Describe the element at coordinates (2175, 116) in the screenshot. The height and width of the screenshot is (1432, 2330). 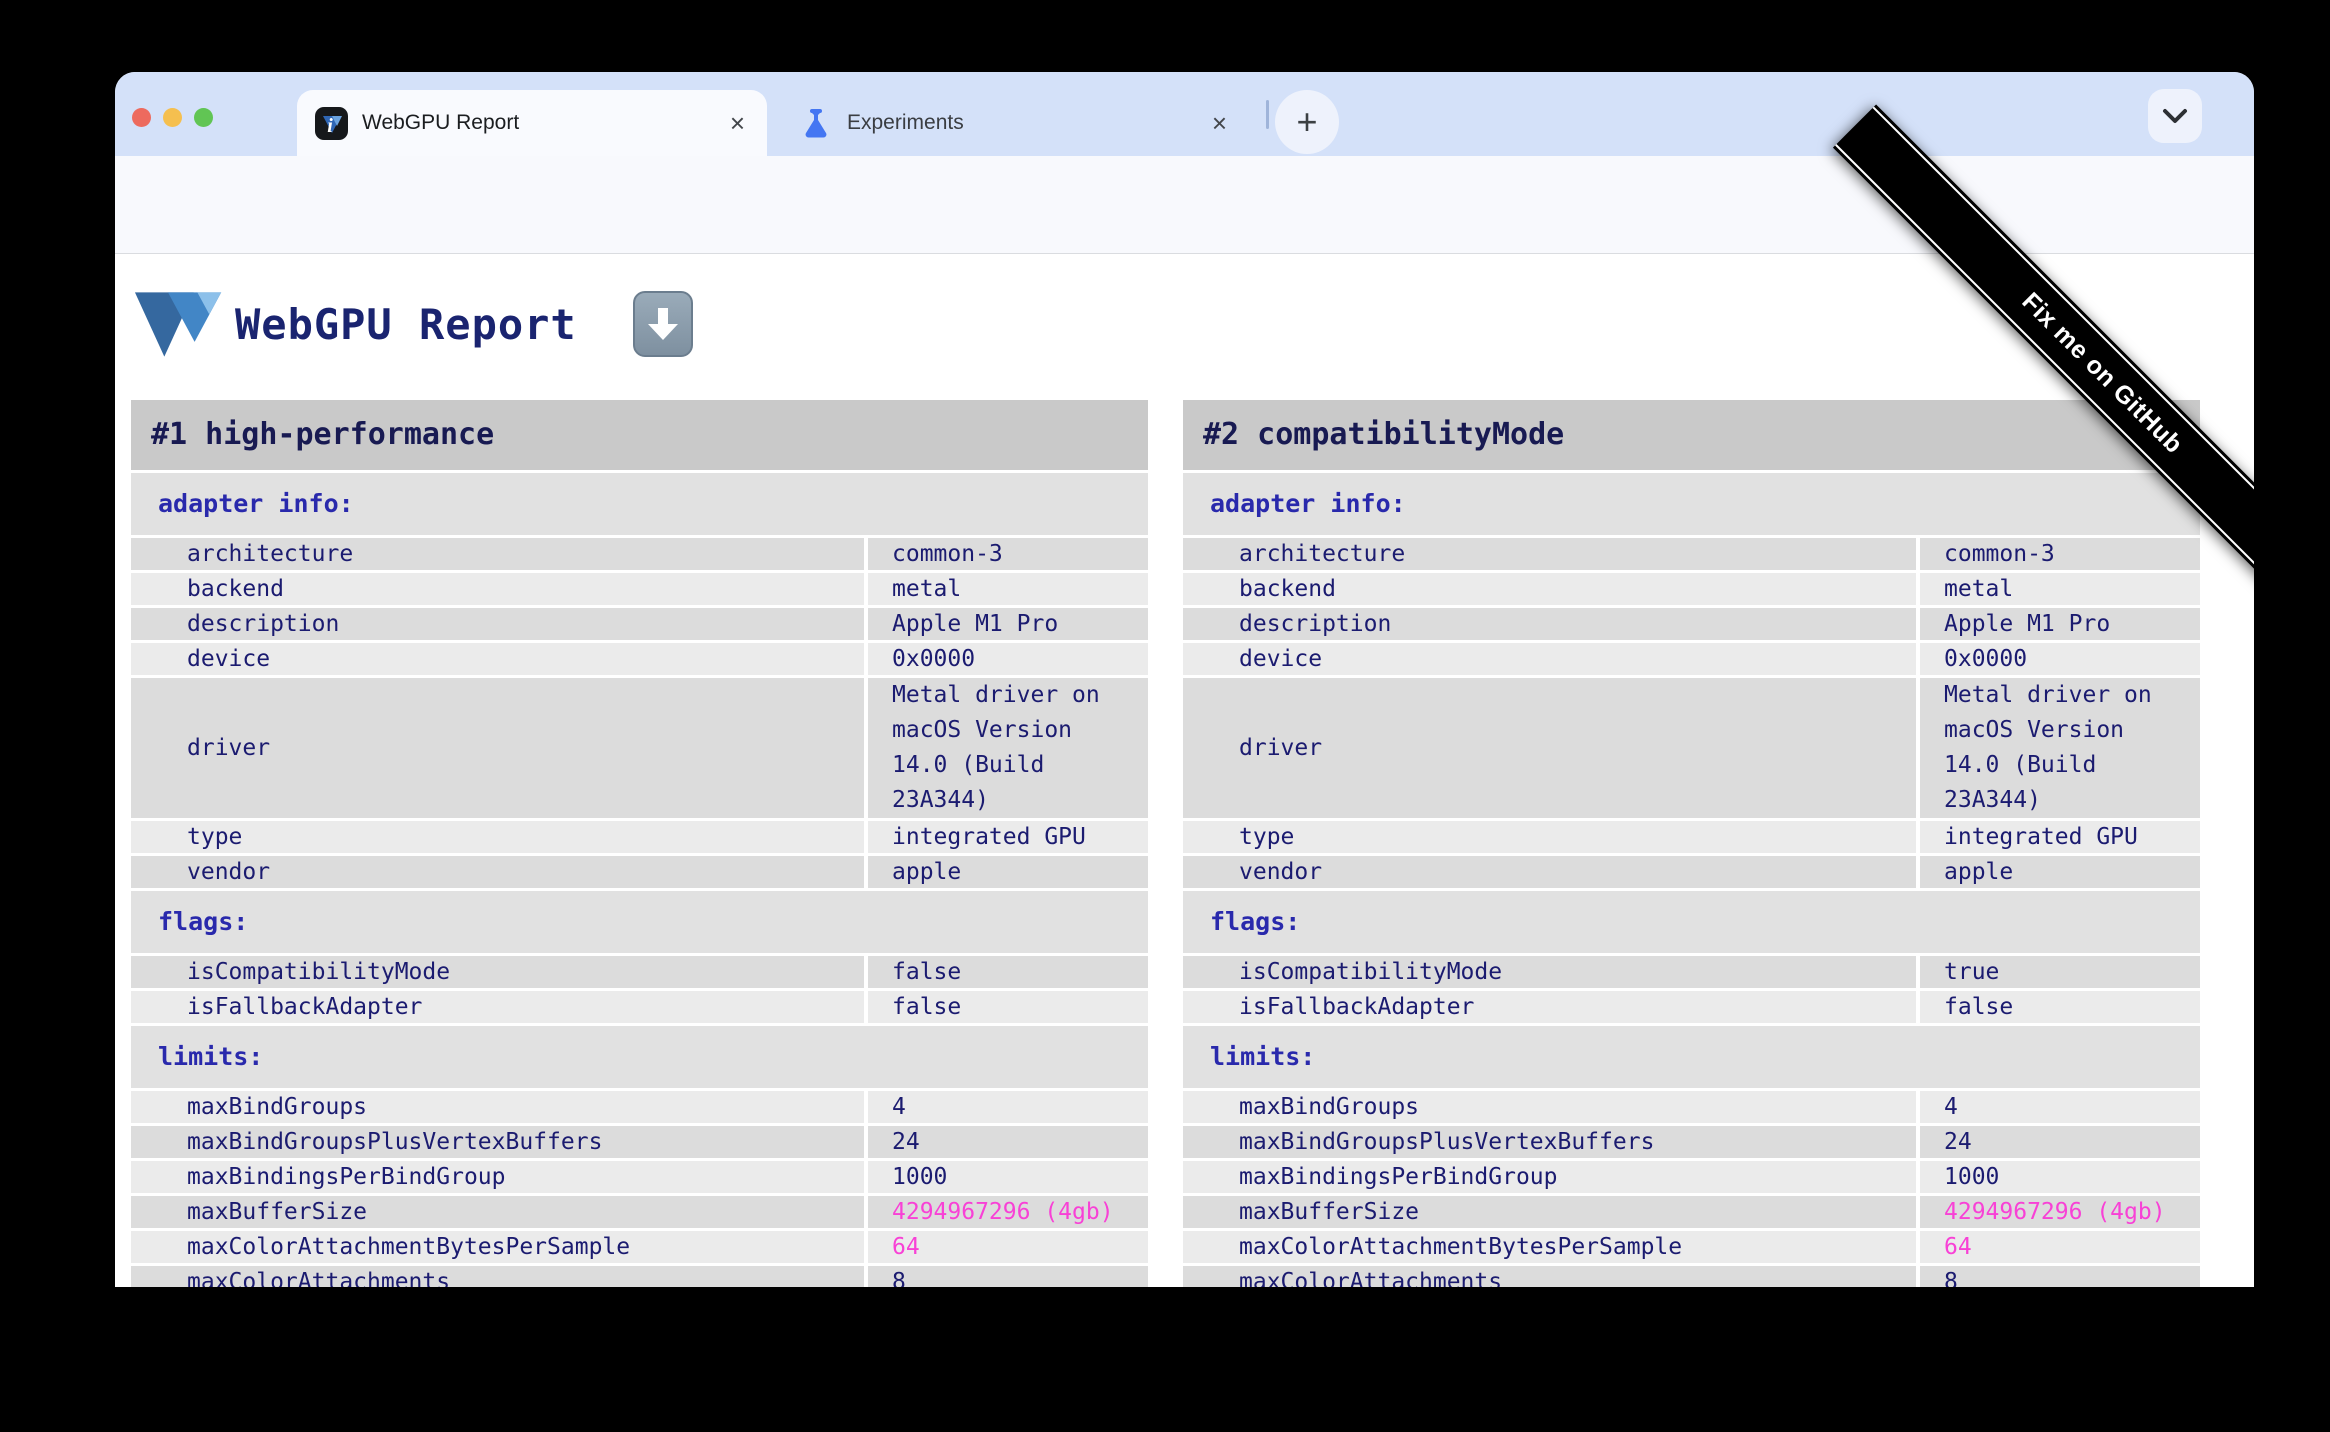
I see `tab-search-button` at that location.